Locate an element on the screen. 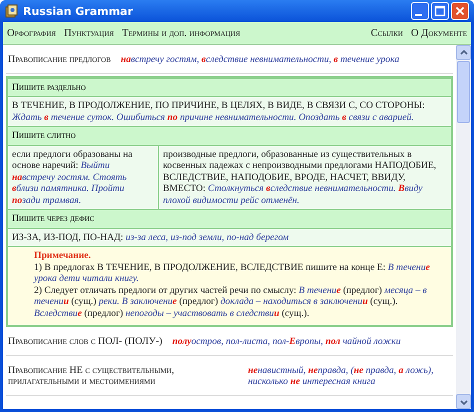  section-header: Пишите через дефис is located at coordinates (229, 218).